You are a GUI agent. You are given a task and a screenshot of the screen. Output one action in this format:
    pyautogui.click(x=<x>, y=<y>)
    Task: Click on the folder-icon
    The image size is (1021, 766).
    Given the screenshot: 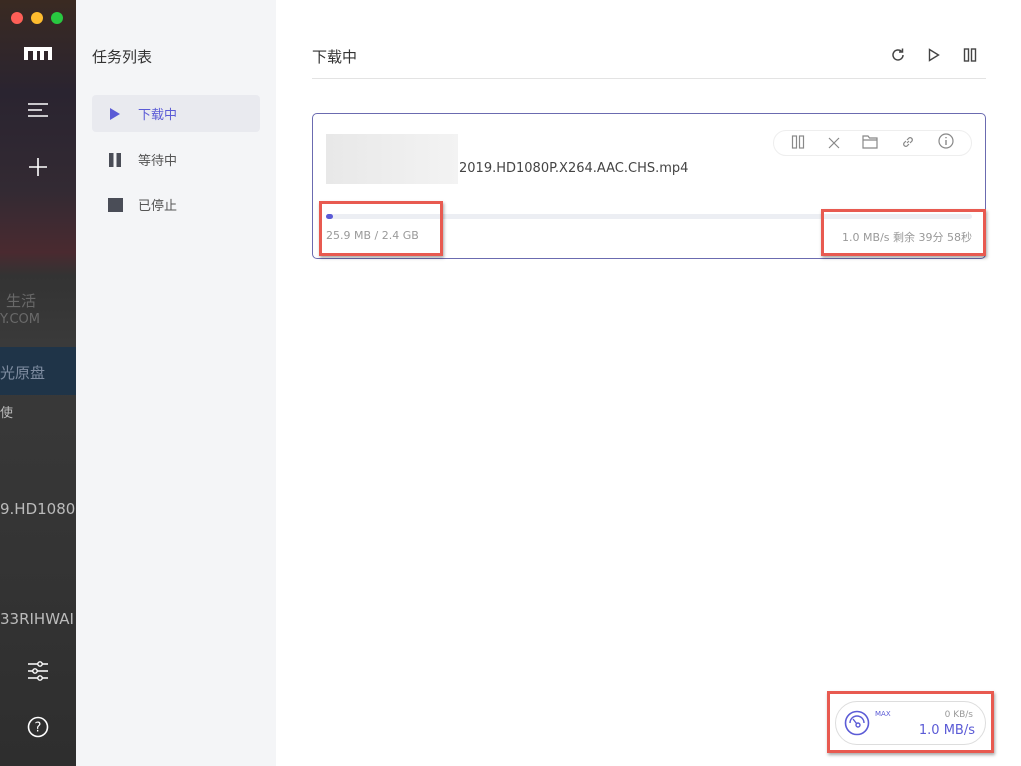 What is the action you would take?
    pyautogui.click(x=870, y=143)
    